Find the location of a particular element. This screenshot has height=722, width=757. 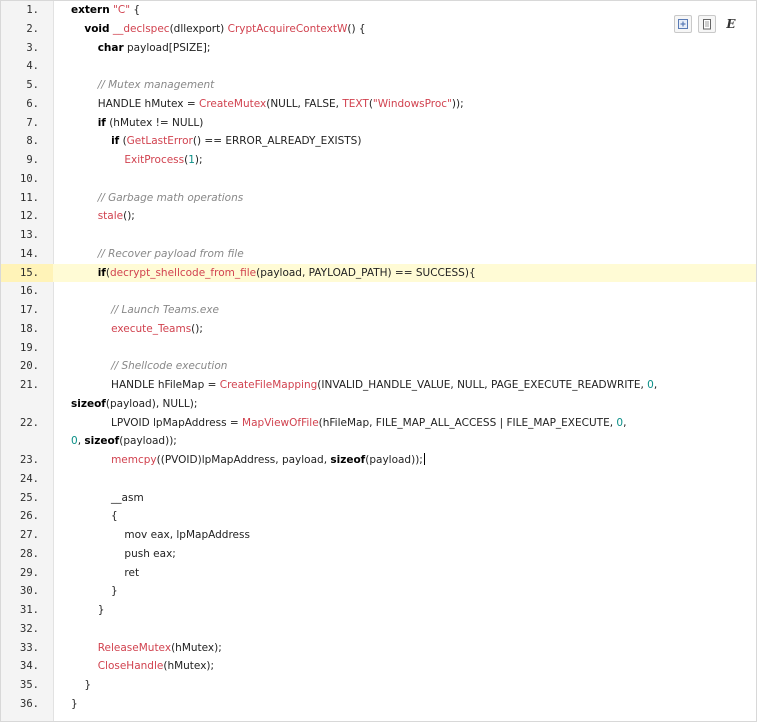

code-text: extern "C" { is located at coordinates (410, 10).